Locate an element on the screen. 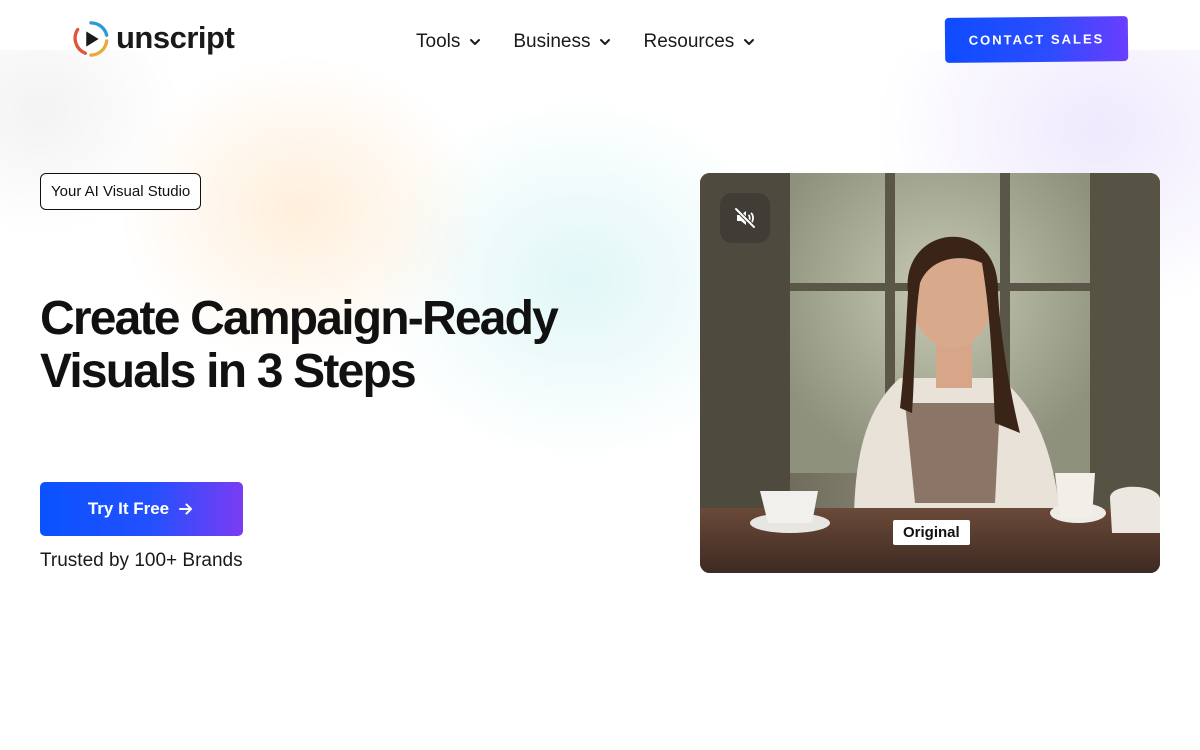 The height and width of the screenshot is (750, 1200). arrow-right-icon is located at coordinates (186, 509).